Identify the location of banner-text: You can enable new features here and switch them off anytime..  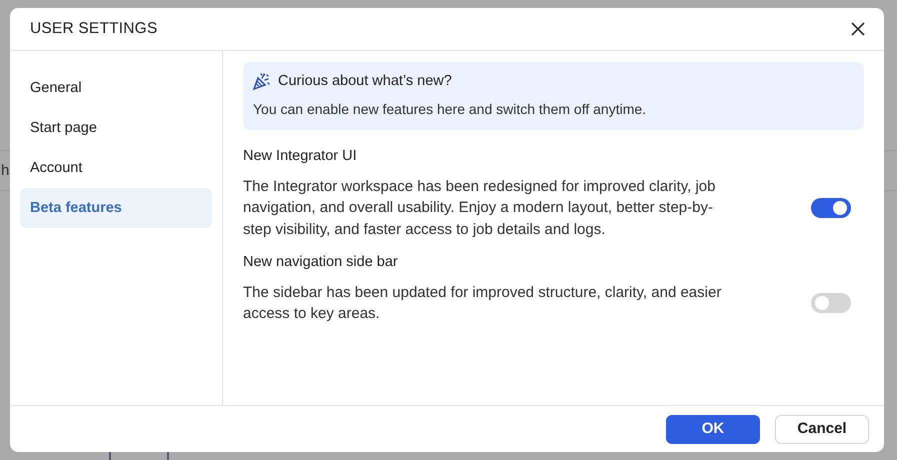
(450, 109).